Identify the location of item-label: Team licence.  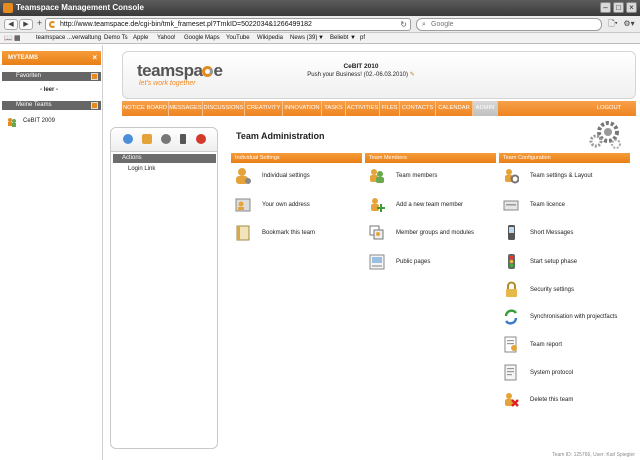
(548, 205).